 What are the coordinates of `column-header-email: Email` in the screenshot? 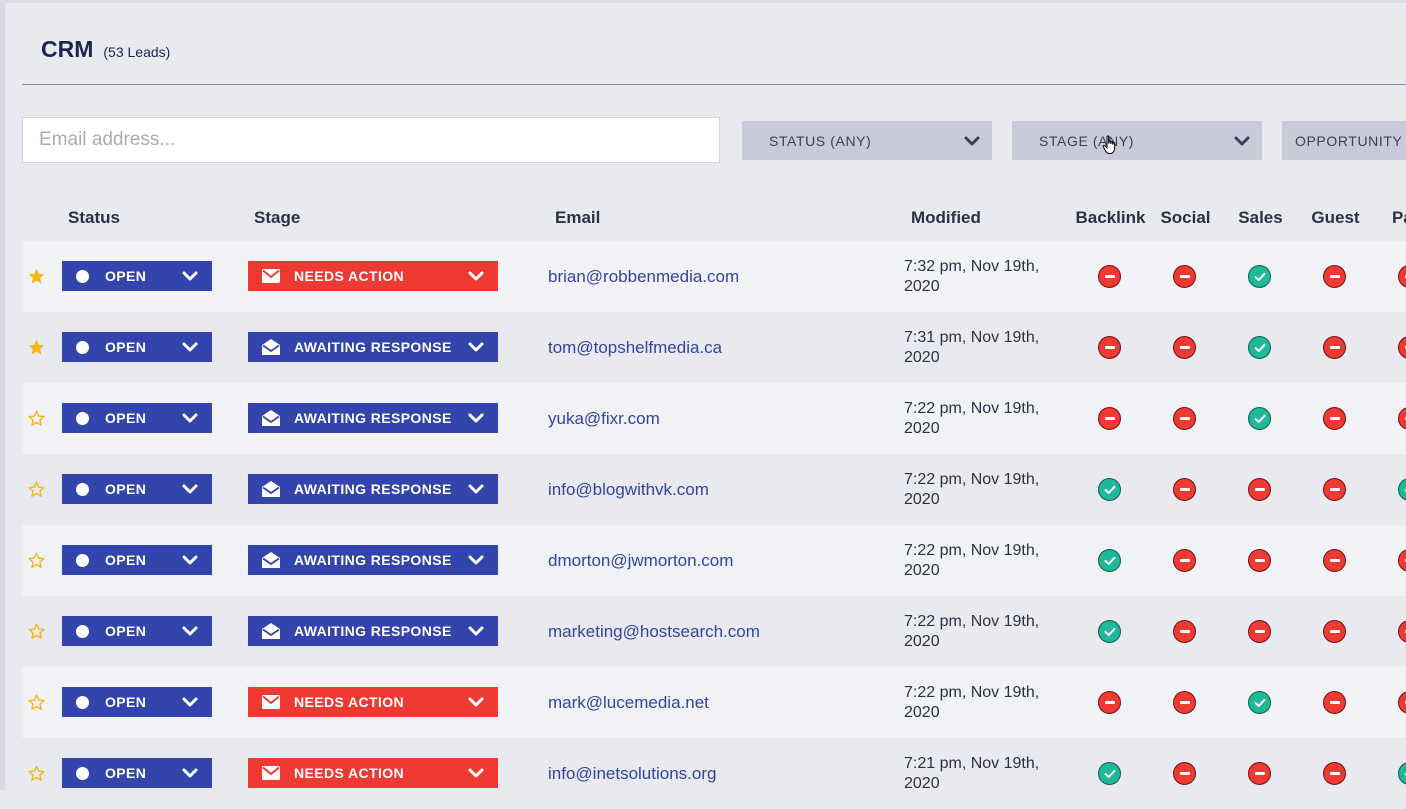 It's located at (577, 218).